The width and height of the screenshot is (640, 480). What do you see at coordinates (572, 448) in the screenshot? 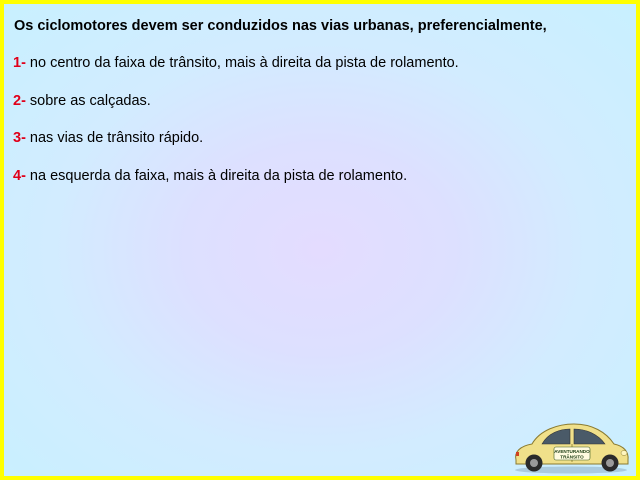
I see `car-logo-icon: AVENTURANDO TRÂNSITO` at bounding box center [572, 448].